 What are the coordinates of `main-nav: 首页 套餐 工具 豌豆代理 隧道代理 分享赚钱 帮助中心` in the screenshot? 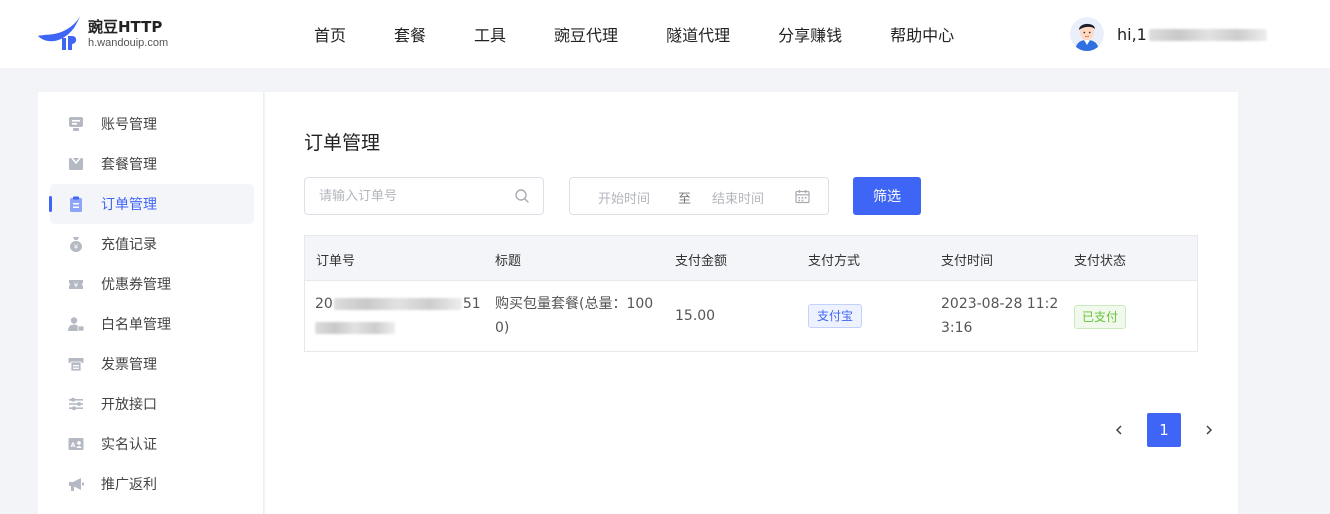 It's located at (634, 34).